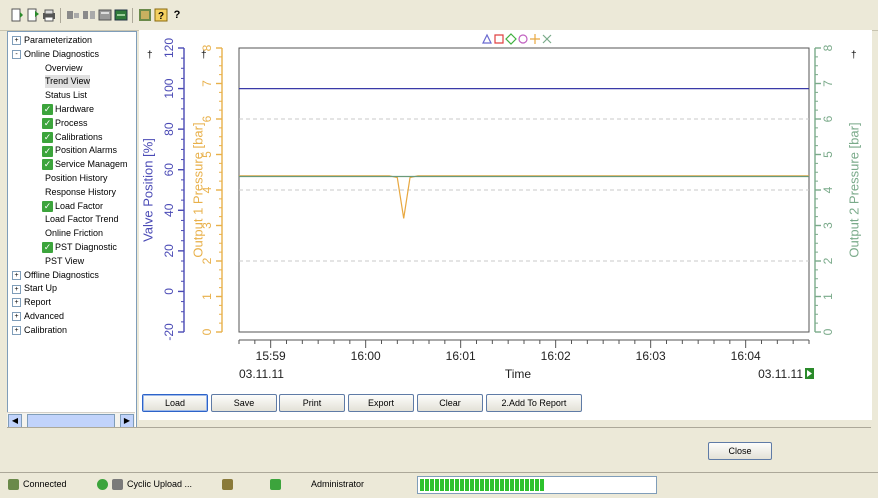 This screenshot has height=498, width=878. I want to click on close-button: Close, so click(740, 451).